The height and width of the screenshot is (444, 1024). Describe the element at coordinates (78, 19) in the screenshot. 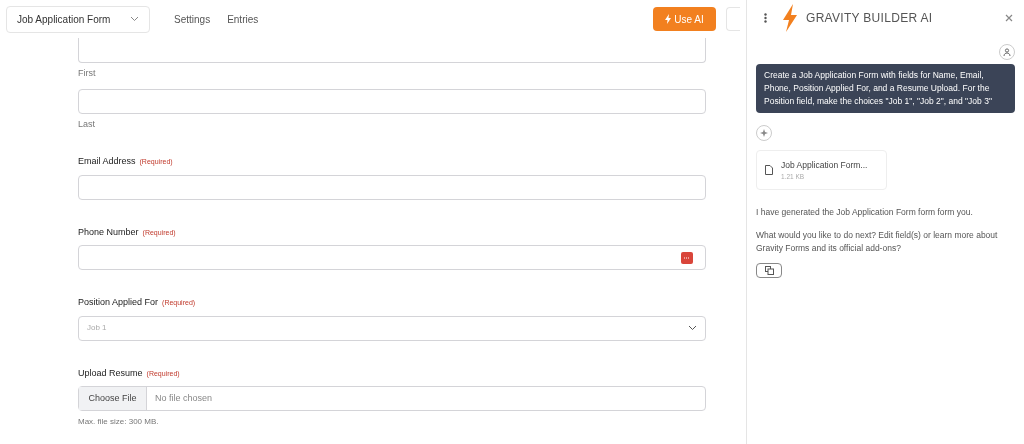

I see `form-selector: Job Application Form` at that location.